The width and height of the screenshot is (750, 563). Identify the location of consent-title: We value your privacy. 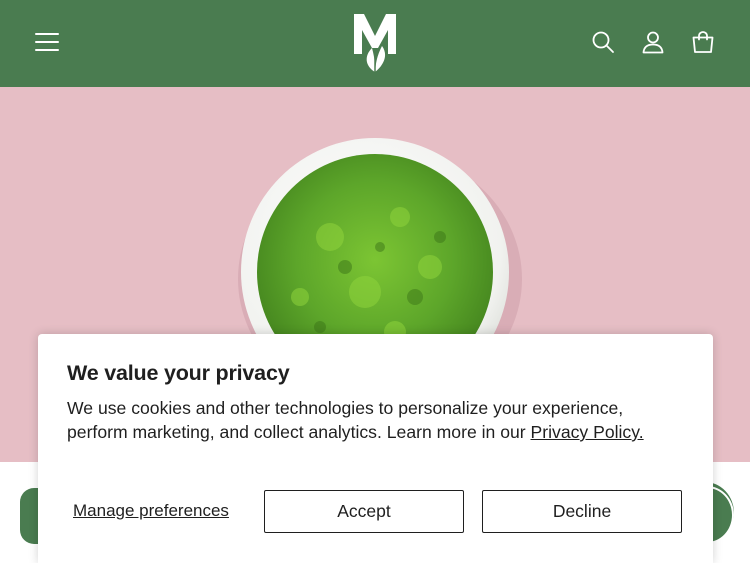
(178, 373).